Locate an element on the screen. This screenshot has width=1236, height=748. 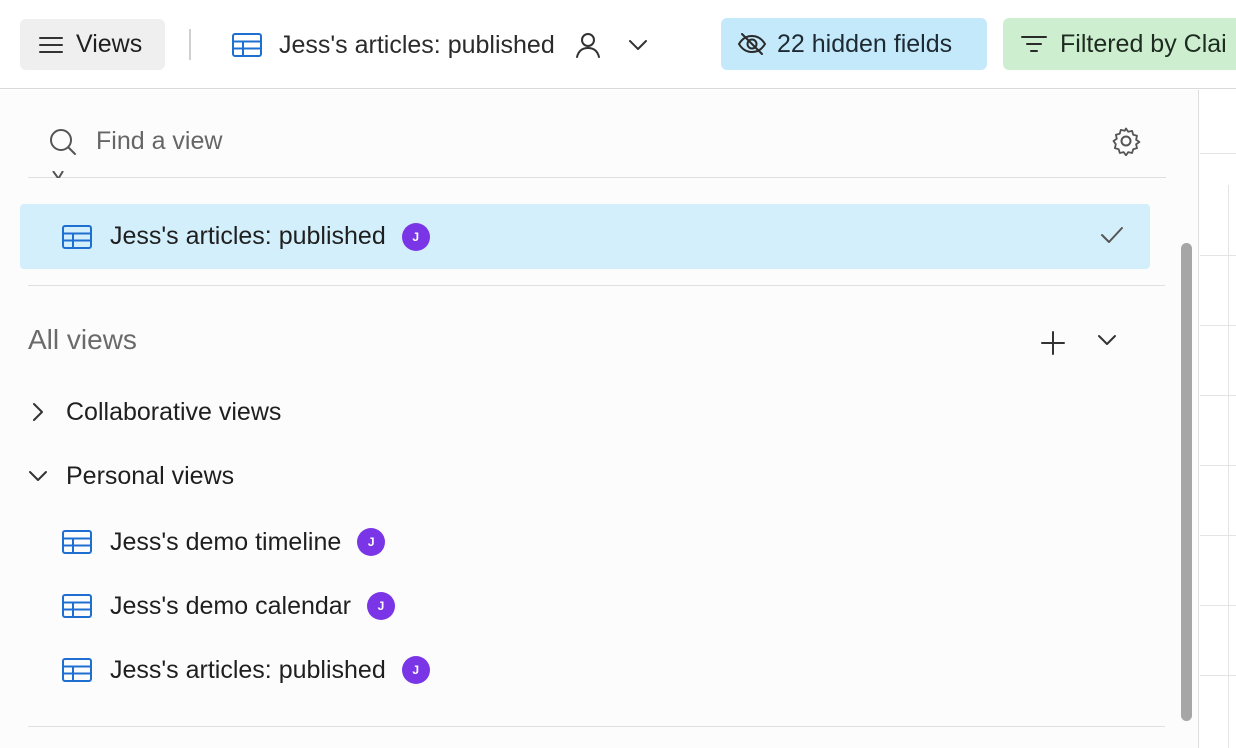
hidden-fields-button: 22 hidden fields is located at coordinates (854, 44).